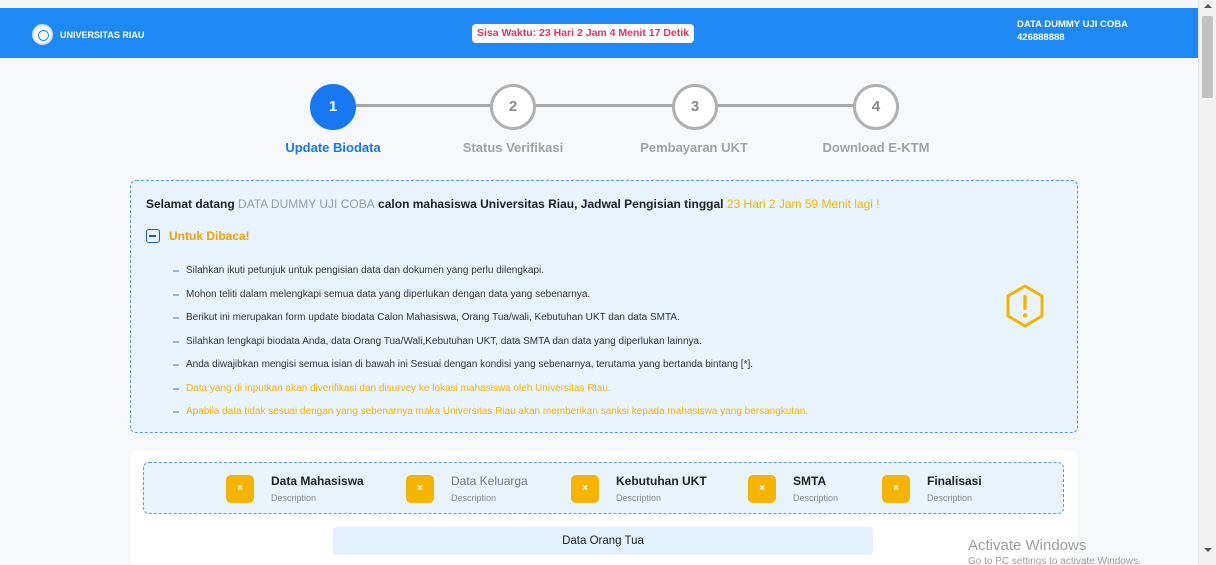 This screenshot has height=565, width=1216. Describe the element at coordinates (317, 481) in the screenshot. I see `tab-title: Data Mahasiswa` at that location.